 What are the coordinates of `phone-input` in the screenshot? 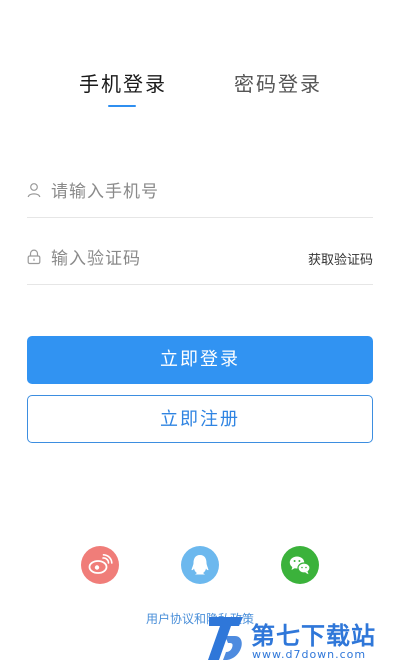 It's located at (176, 192).